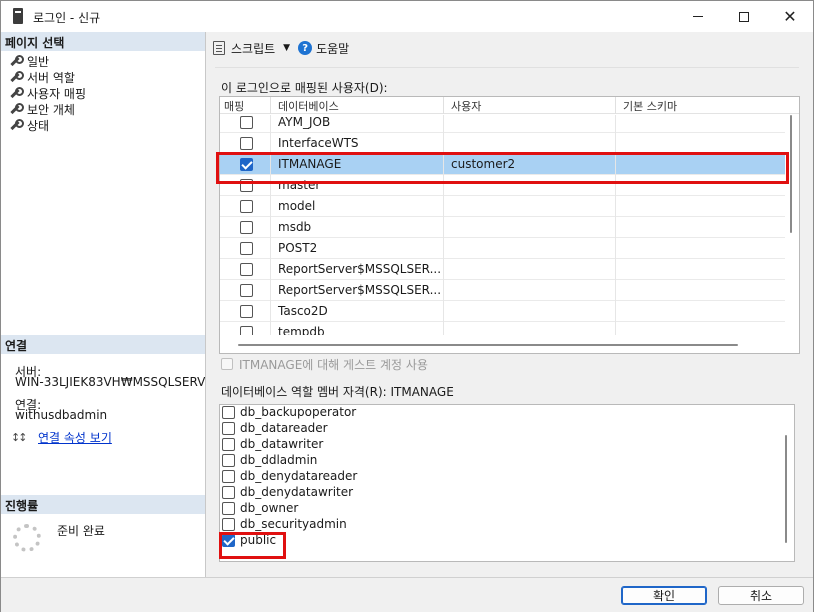 Image resolution: width=814 pixels, height=612 pixels. Describe the element at coordinates (303, 311) in the screenshot. I see `database-cell: Tasco2D` at that location.